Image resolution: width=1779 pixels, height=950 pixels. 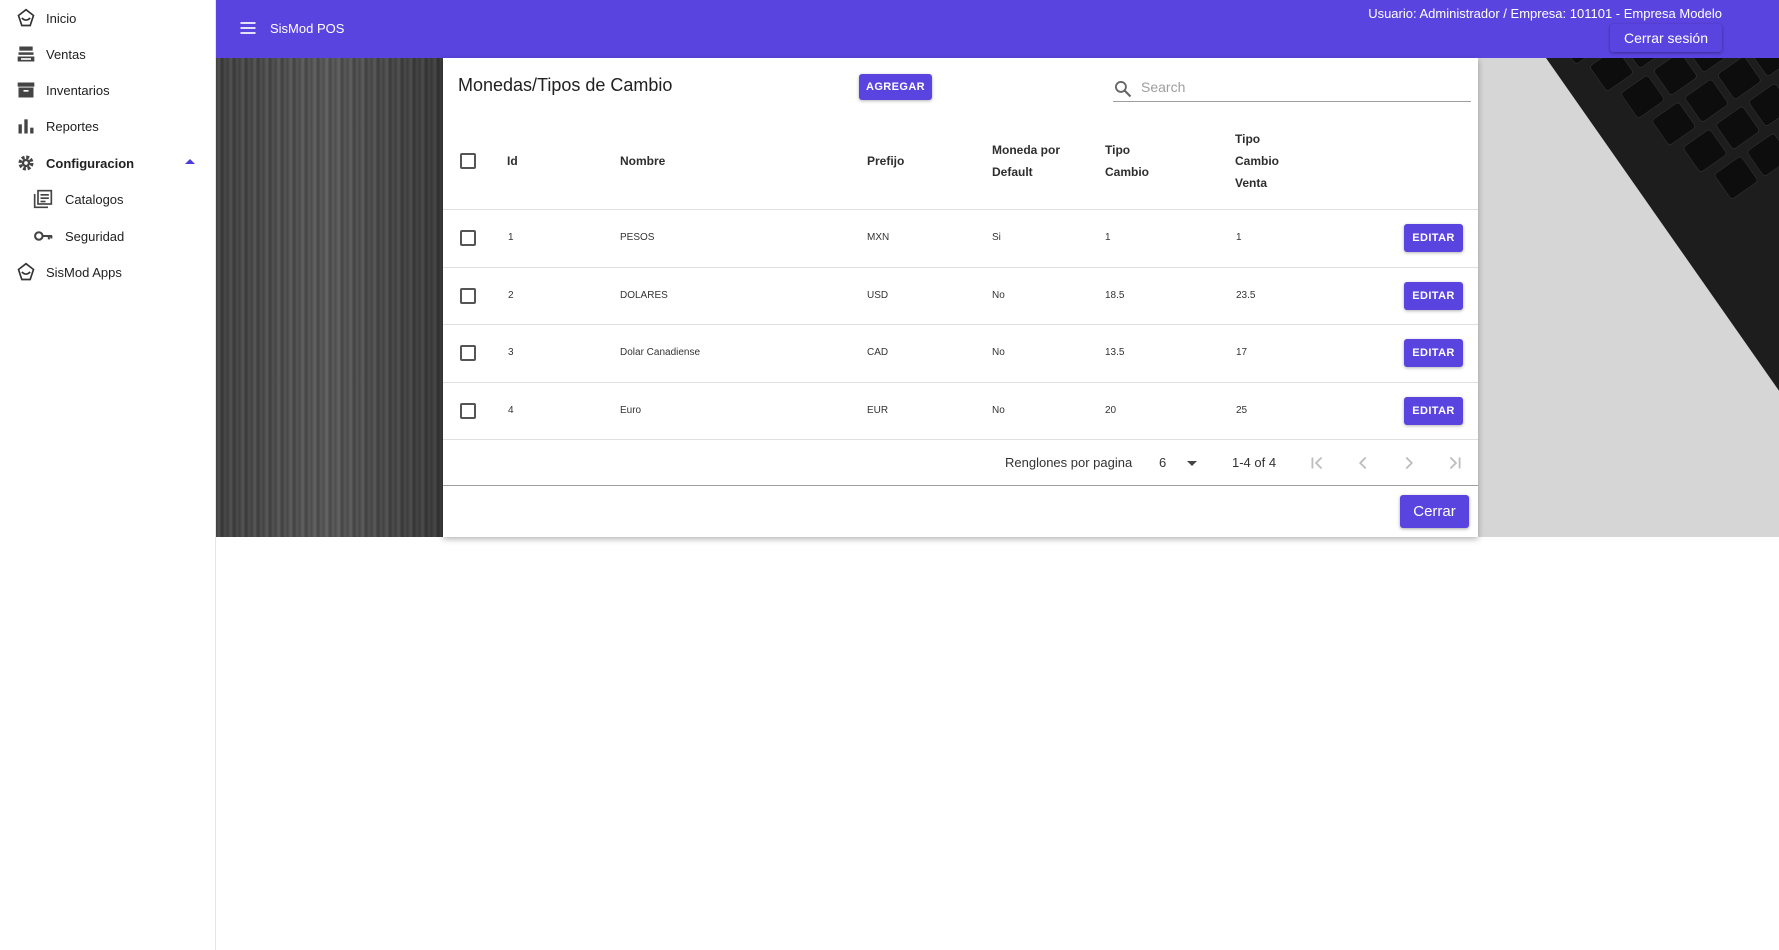 What do you see at coordinates (511, 410) in the screenshot?
I see `cell-id: 4` at bounding box center [511, 410].